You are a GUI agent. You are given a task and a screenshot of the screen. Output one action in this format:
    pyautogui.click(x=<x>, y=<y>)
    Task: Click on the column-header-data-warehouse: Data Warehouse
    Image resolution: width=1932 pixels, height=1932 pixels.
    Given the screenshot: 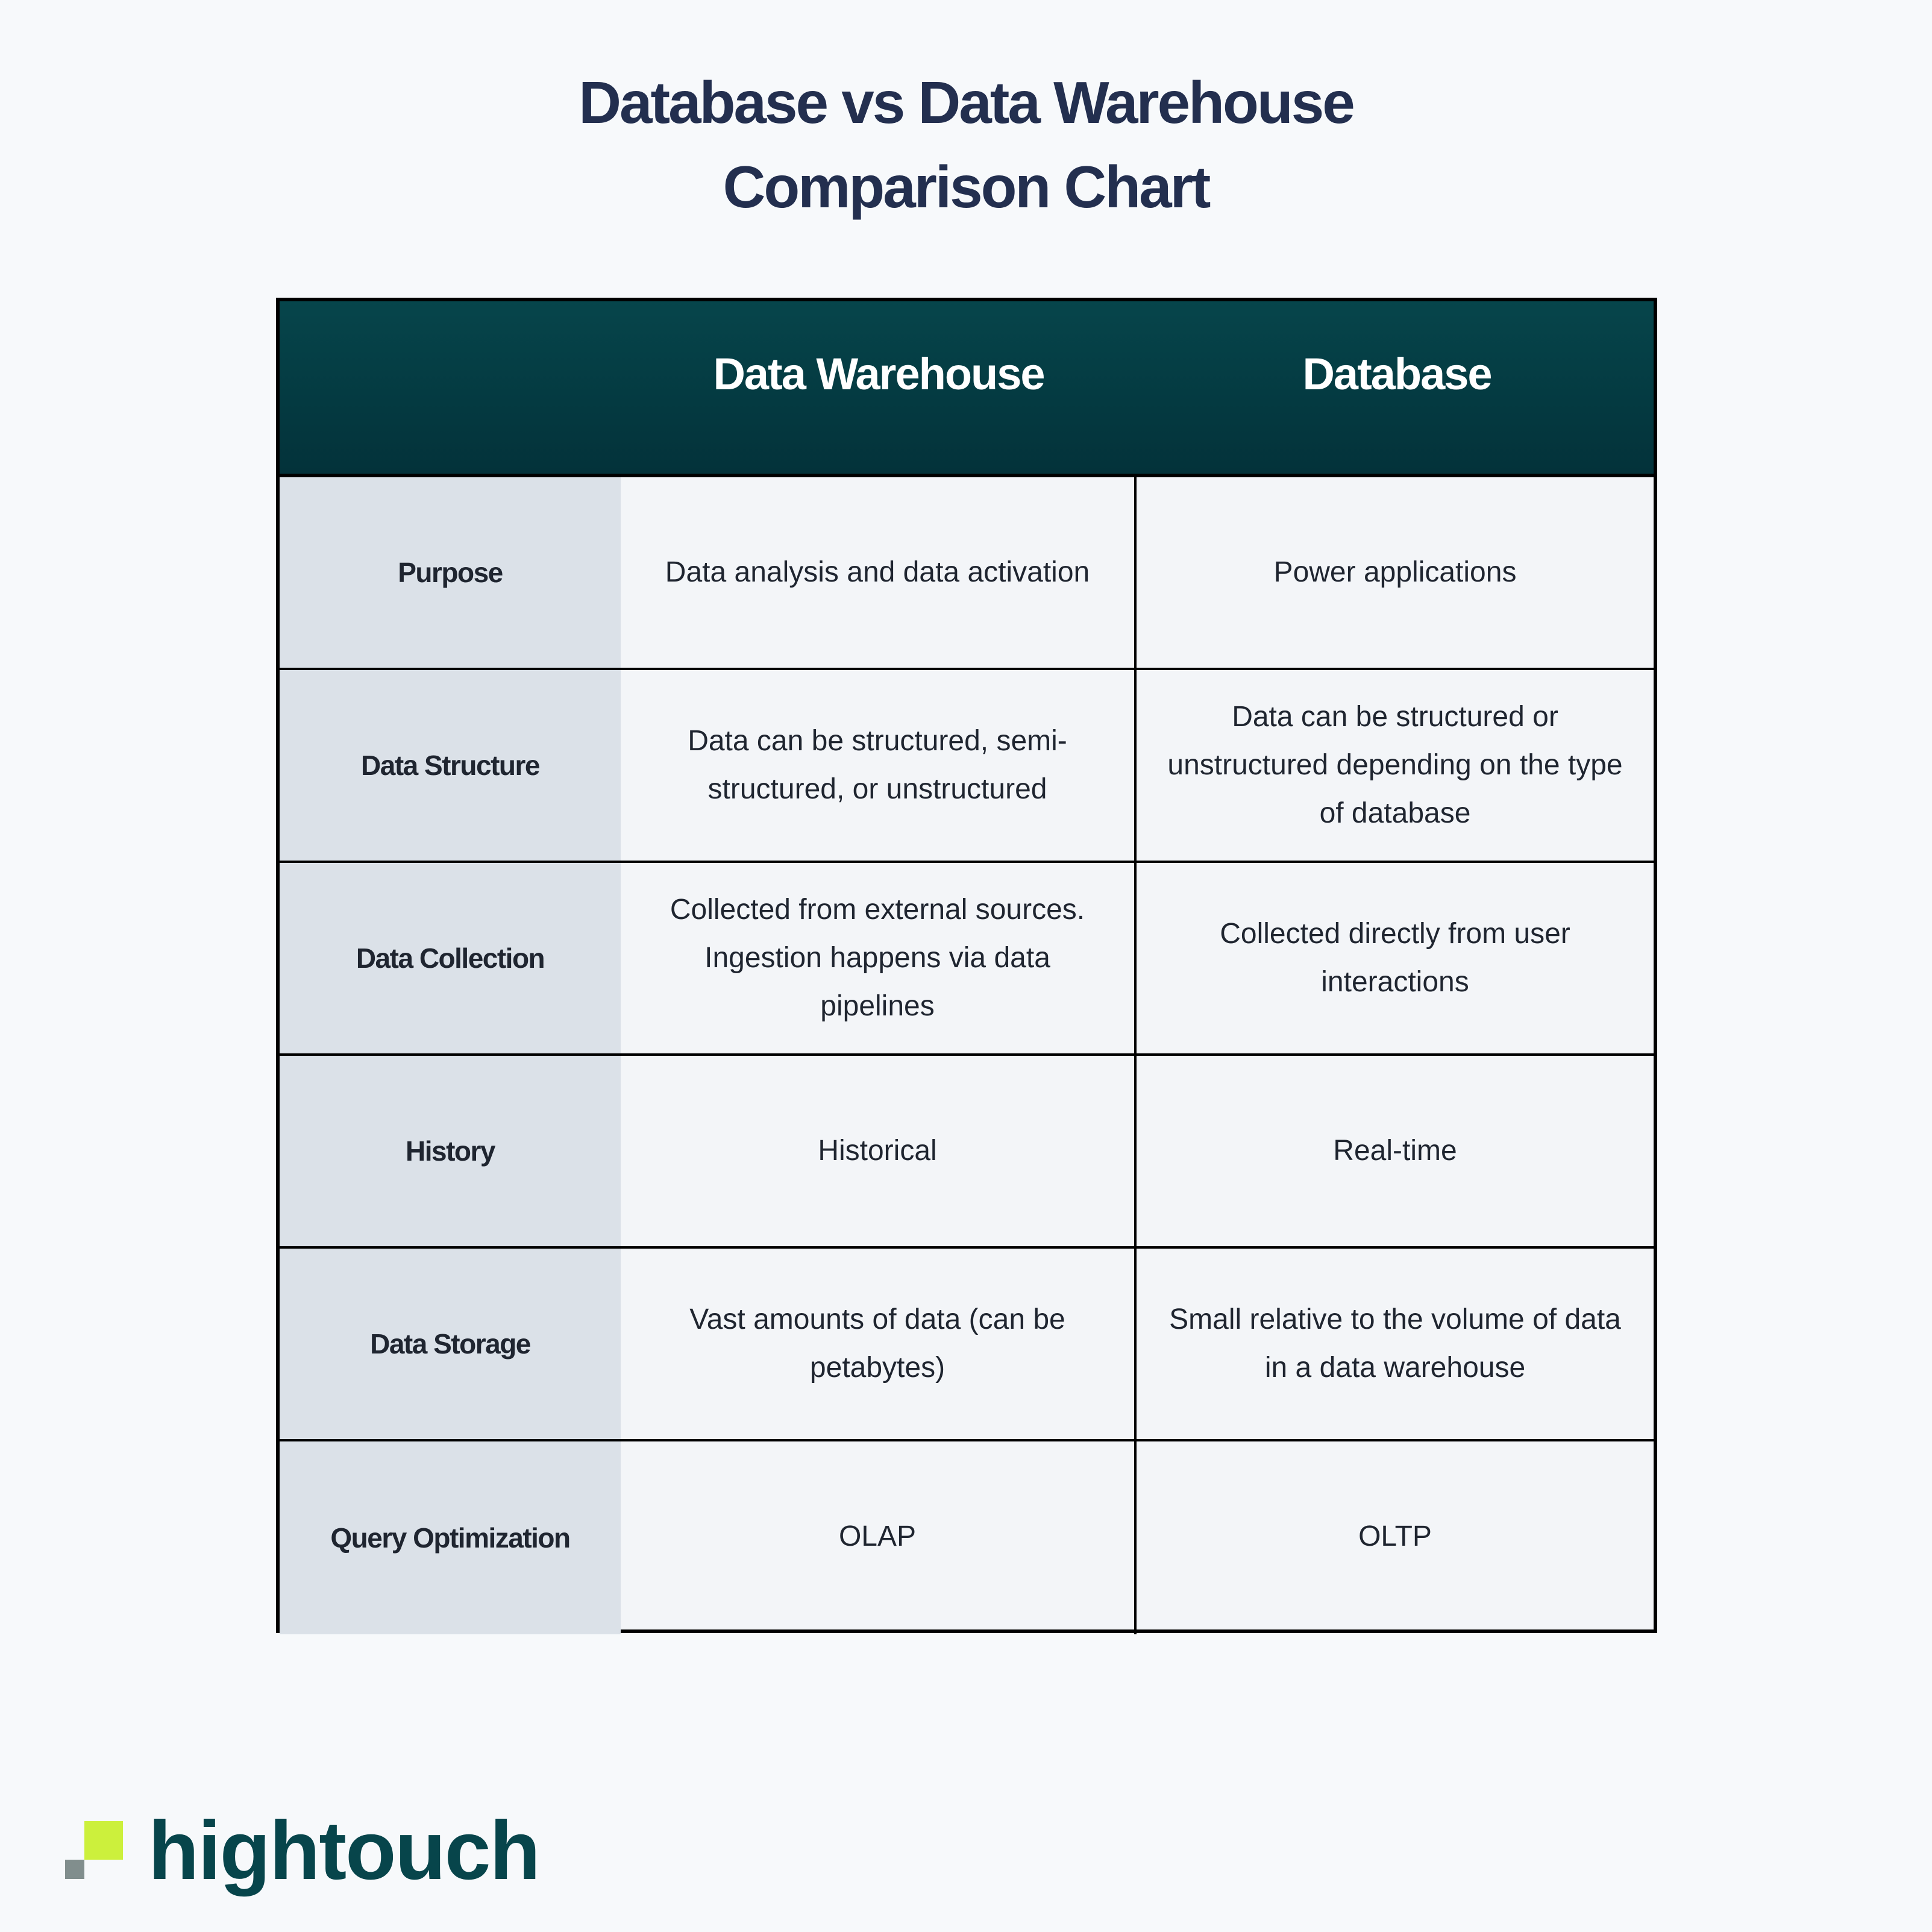 What is the action you would take?
    pyautogui.click(x=879, y=373)
    